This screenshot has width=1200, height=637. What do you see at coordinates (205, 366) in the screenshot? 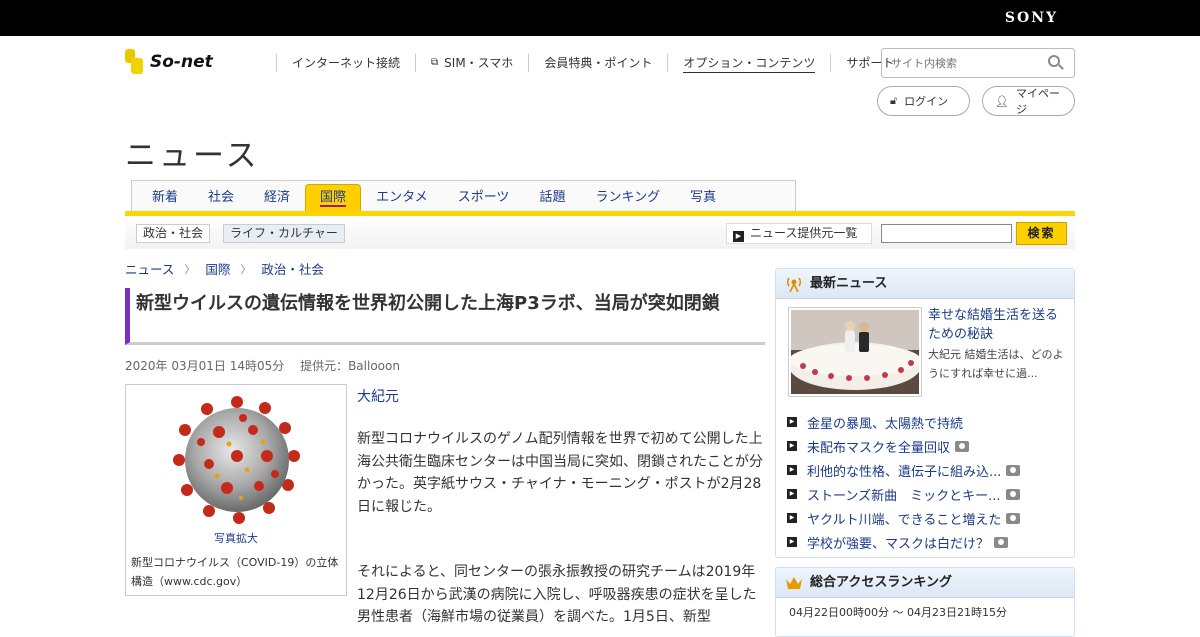
I see `article-date: 2020年 03月01日 14時05分` at bounding box center [205, 366].